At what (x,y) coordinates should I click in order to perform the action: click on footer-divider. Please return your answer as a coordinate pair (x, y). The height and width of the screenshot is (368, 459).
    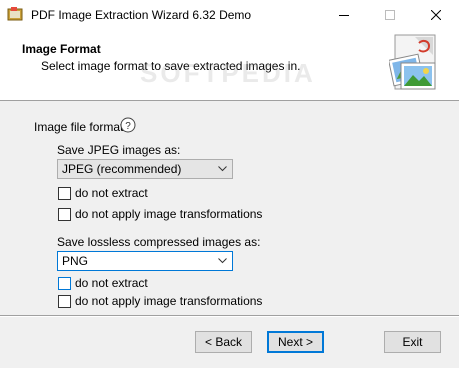
    Looking at the image, I should click on (229, 316).